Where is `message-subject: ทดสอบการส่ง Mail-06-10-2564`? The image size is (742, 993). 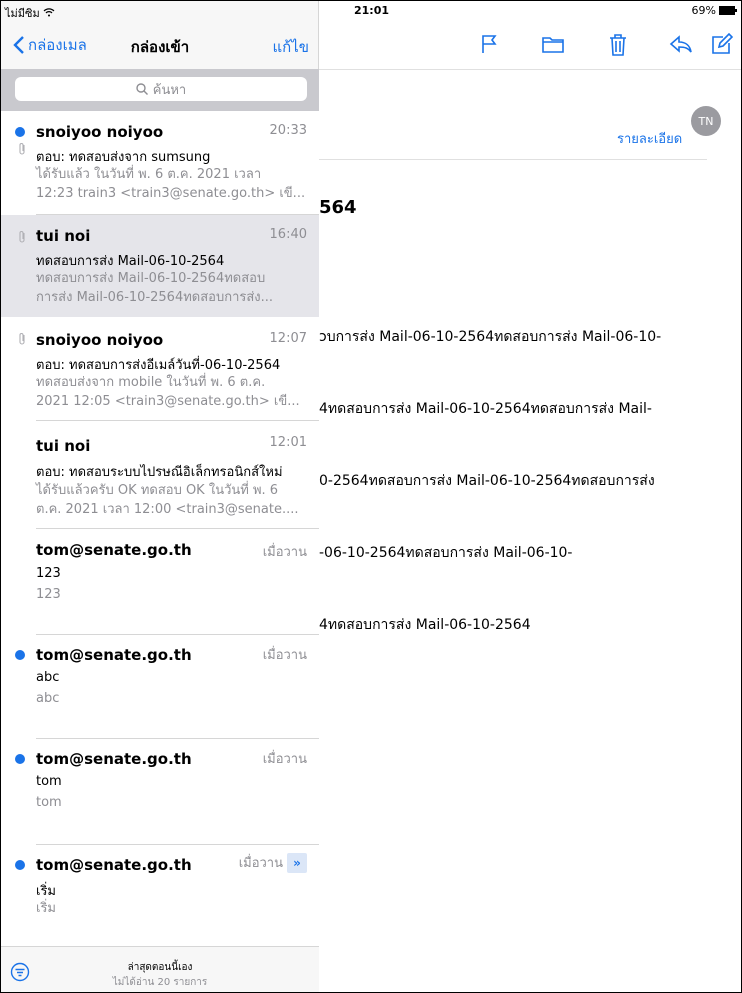
message-subject: ทดสอบการส่ง Mail-06-10-2564 is located at coordinates (130, 261).